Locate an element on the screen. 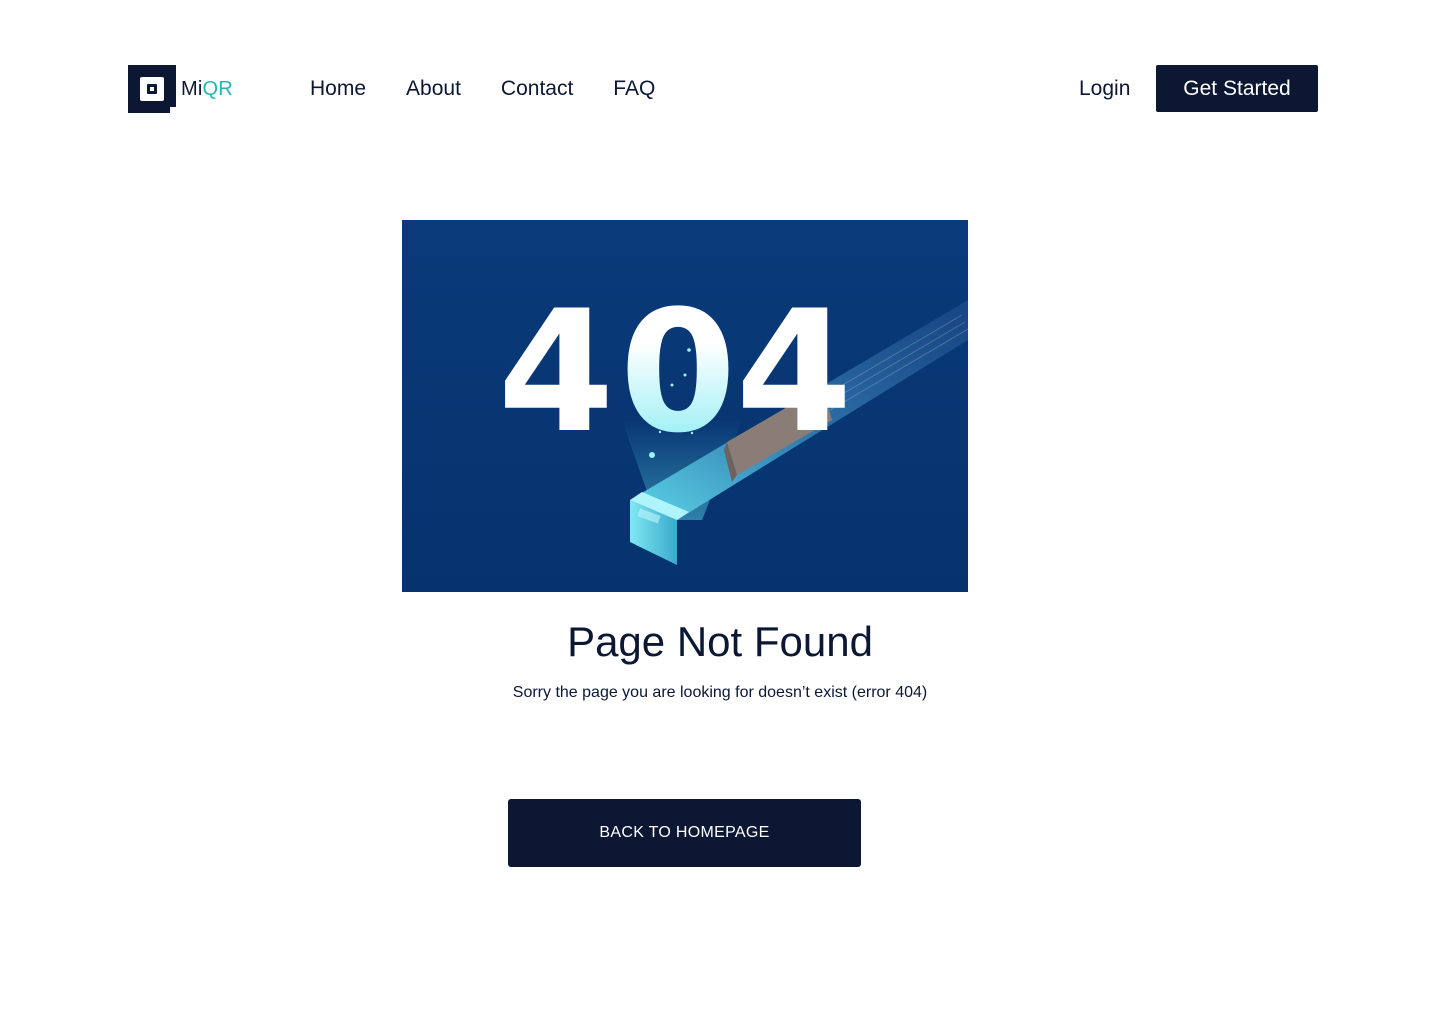  main-nav: Home About Contact FAQ is located at coordinates (482, 89).